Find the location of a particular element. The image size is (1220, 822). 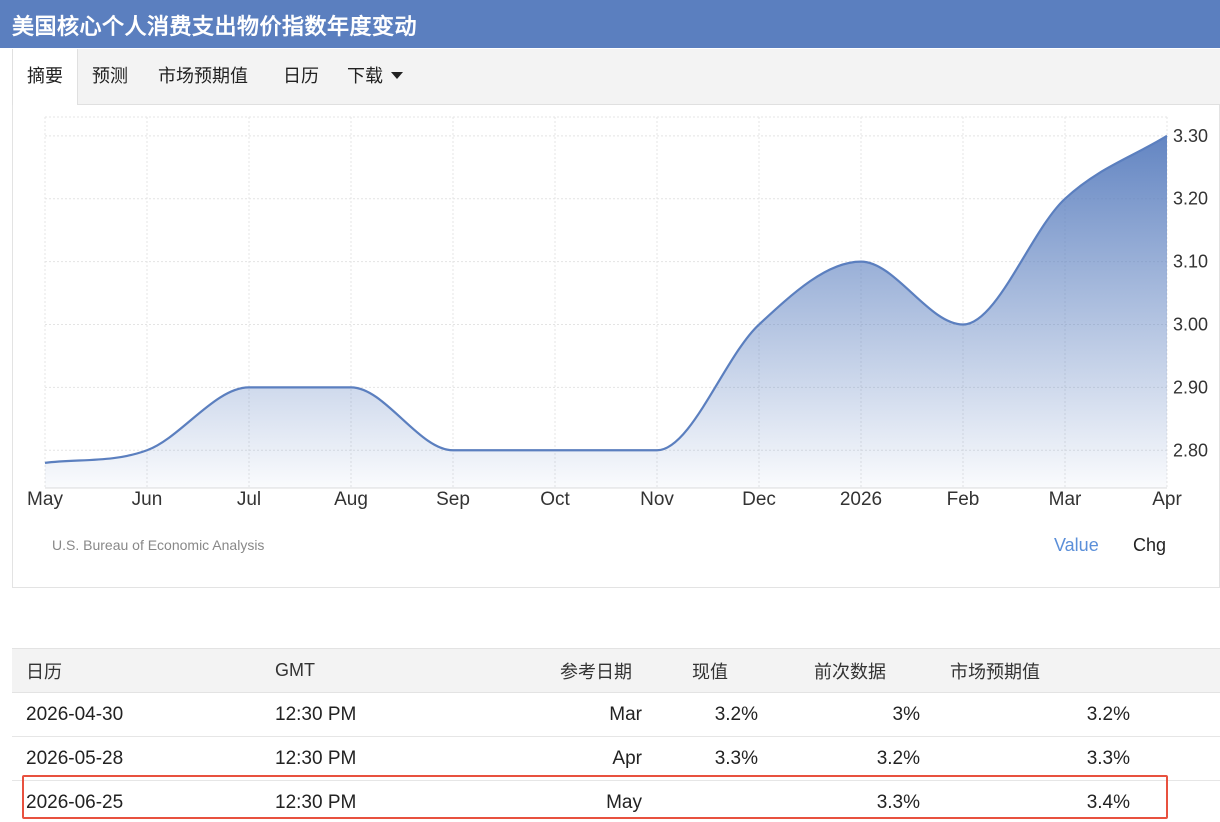

tab-forecast-label: 预测 is located at coordinates (110, 76).